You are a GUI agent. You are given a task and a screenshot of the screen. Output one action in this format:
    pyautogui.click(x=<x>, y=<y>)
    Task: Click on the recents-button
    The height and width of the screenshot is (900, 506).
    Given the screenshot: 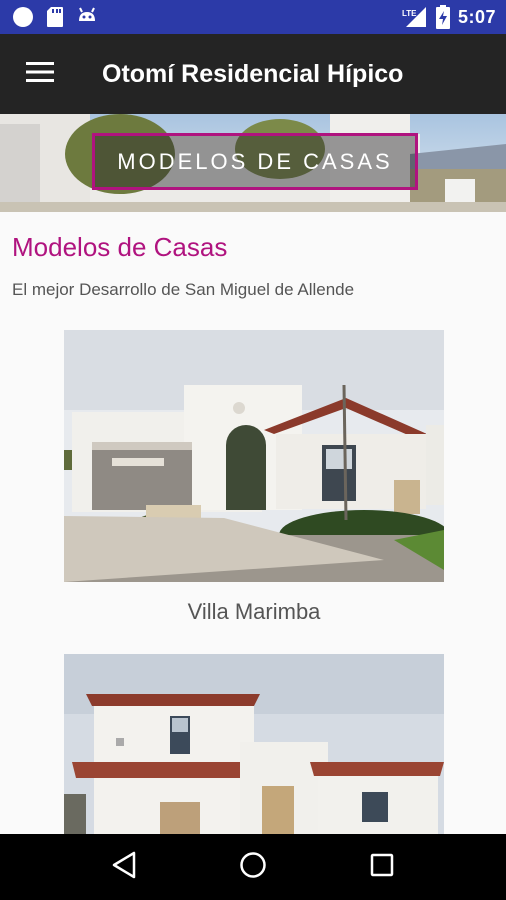 What is the action you would take?
    pyautogui.click(x=382, y=867)
    